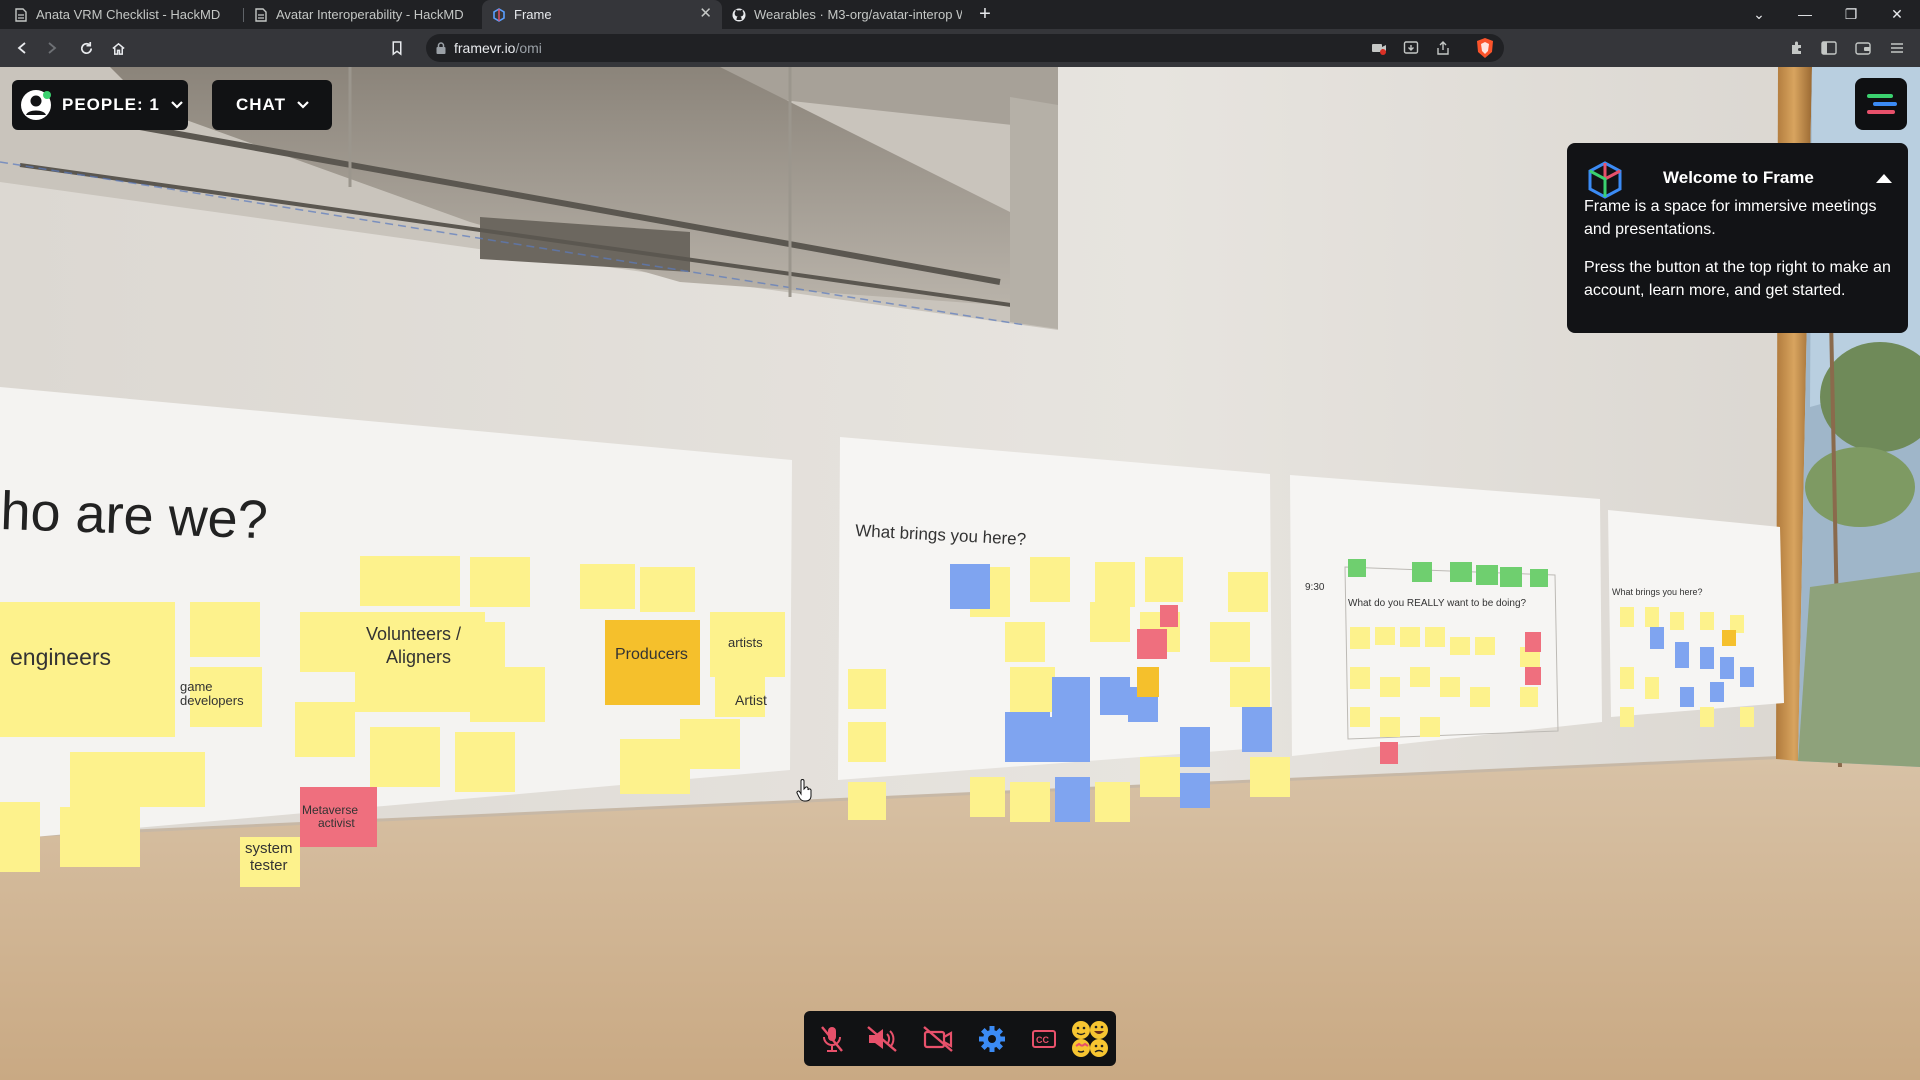 The width and height of the screenshot is (1920, 1080). Describe the element at coordinates (751, 700) in the screenshot. I see `svg-text: Artist` at that location.